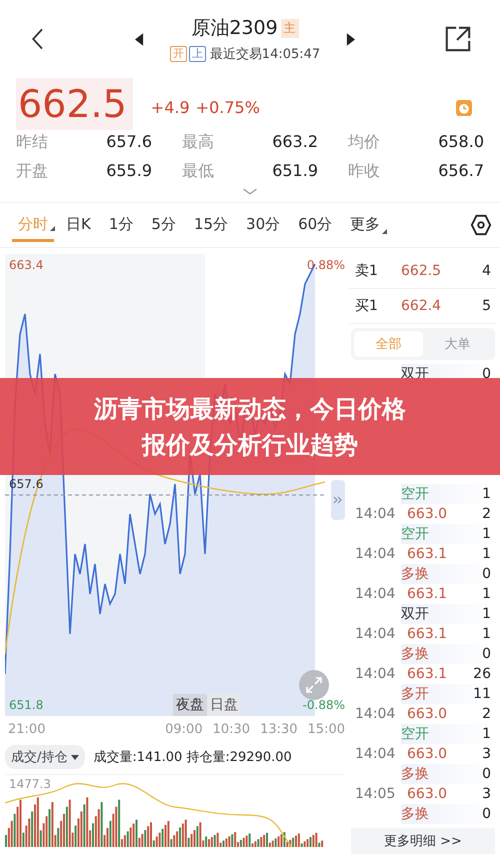 This screenshot has width=500, height=855. Describe the element at coordinates (482, 694) in the screenshot. I see `open-interest-change: 11` at that location.